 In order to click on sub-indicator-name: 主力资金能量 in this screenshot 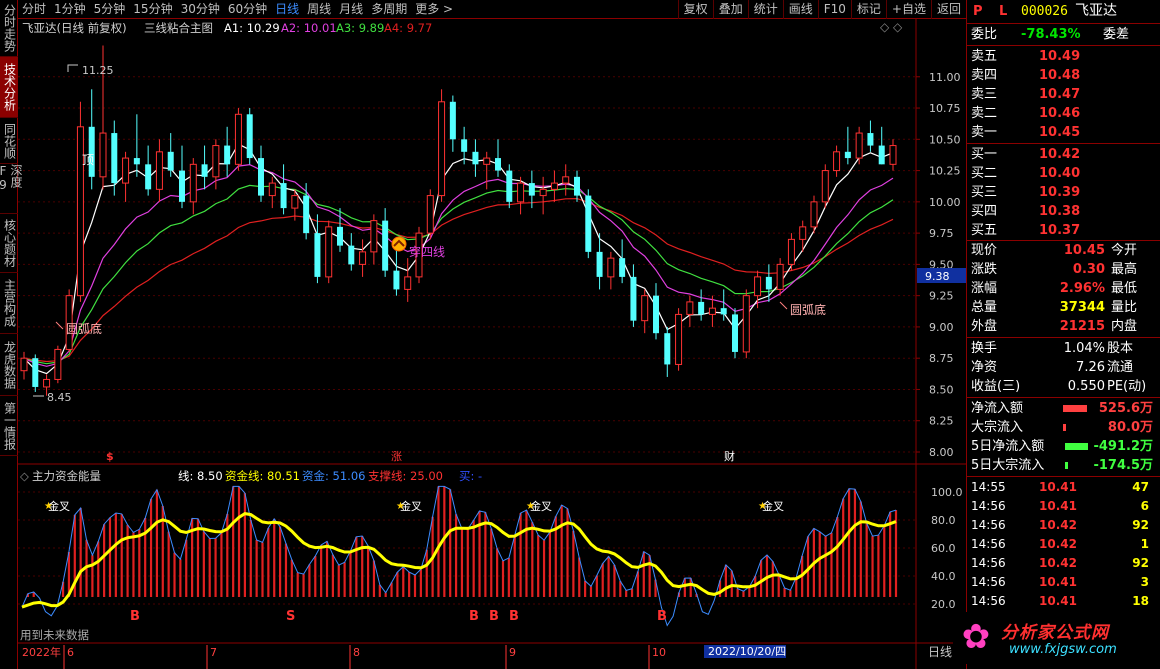, I will do `click(66, 476)`.